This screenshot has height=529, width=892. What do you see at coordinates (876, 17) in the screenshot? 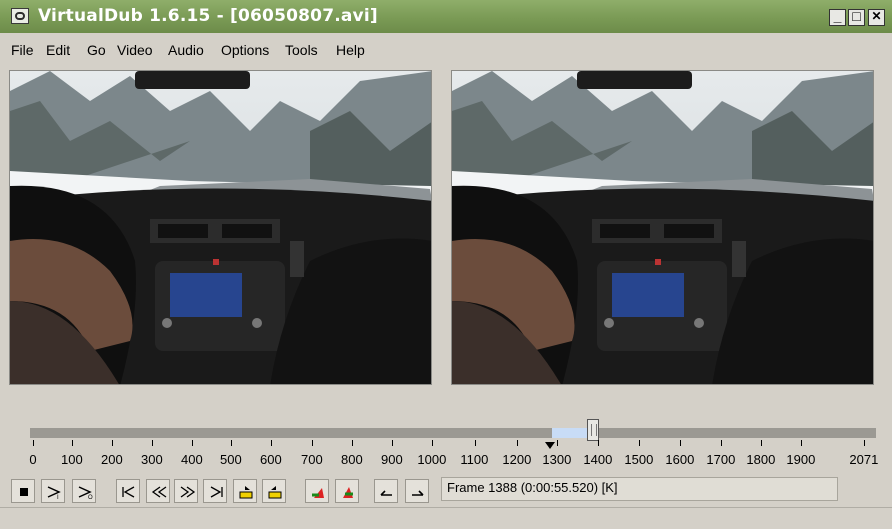
I see `close-button: ✕` at bounding box center [876, 17].